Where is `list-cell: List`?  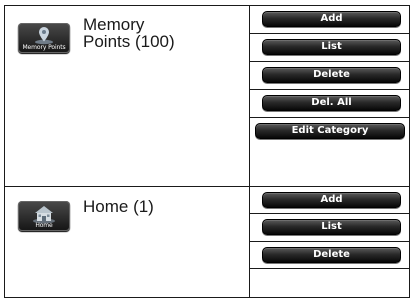
list-cell: List is located at coordinates (330, 47).